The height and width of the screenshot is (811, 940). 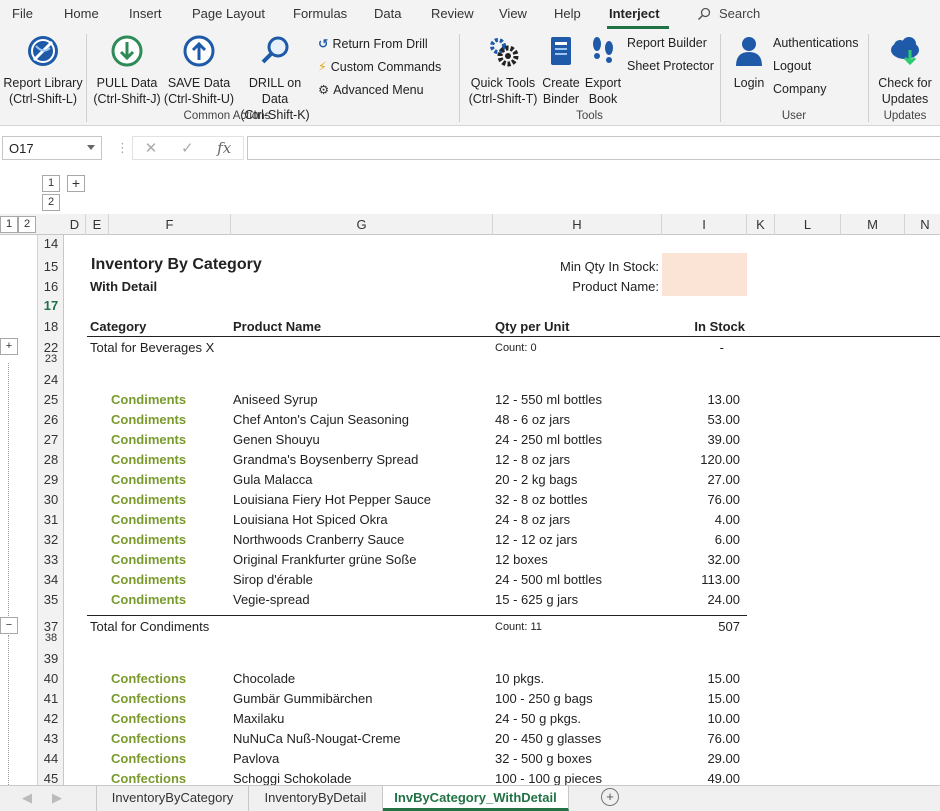 What do you see at coordinates (256, 758) in the screenshot?
I see `product-name-cell: Pavlova` at bounding box center [256, 758].